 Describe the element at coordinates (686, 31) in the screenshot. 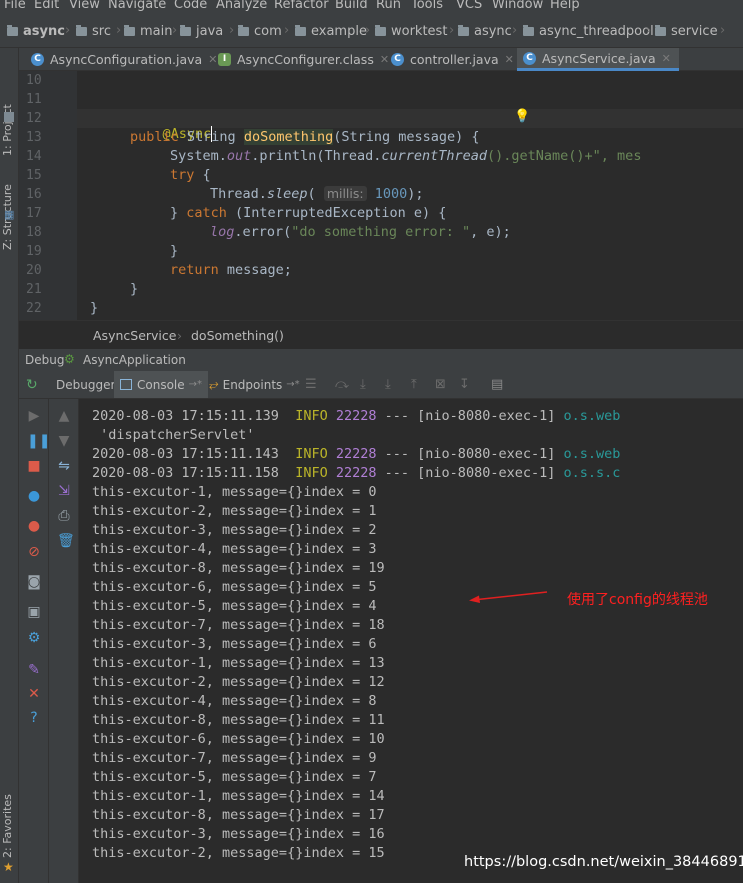

I see `nav-crumb-service: service` at that location.